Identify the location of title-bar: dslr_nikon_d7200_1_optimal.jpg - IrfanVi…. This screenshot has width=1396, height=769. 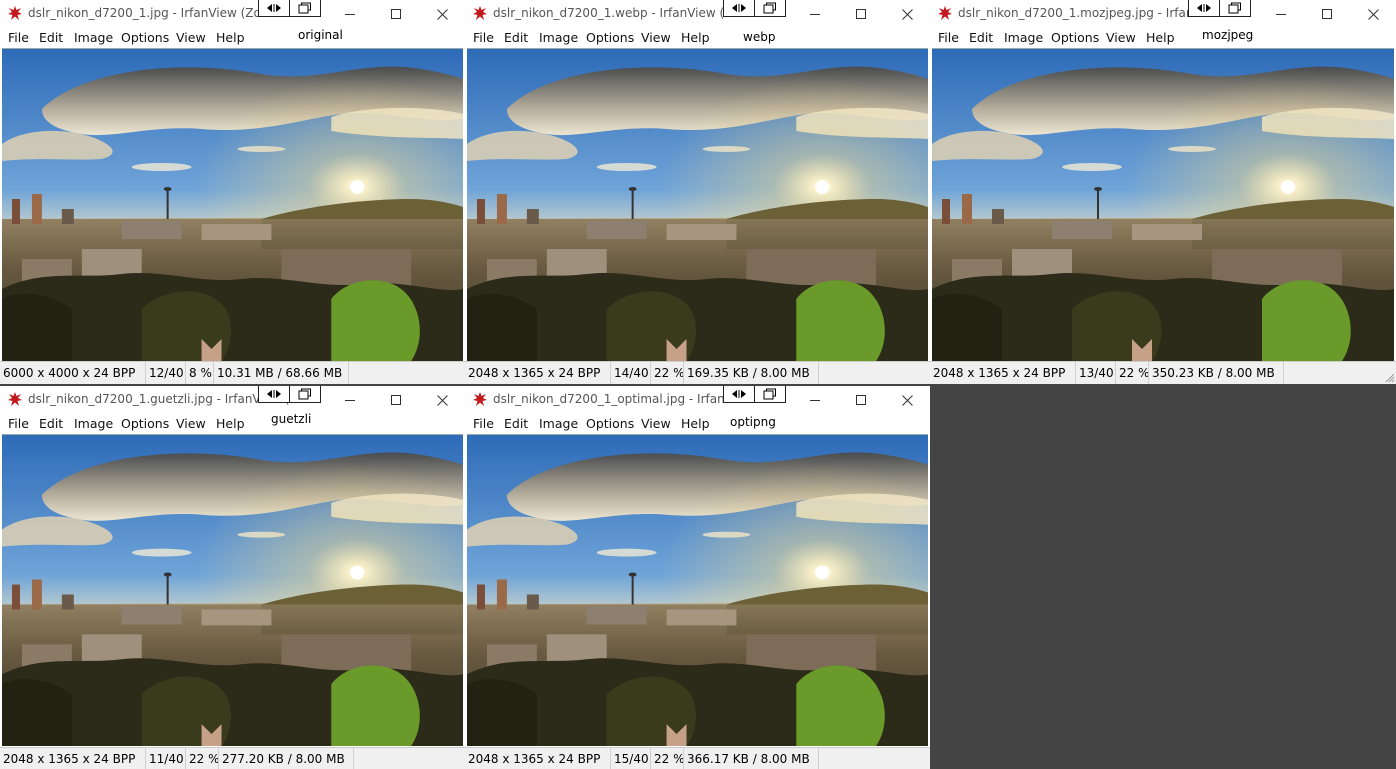
(697, 400).